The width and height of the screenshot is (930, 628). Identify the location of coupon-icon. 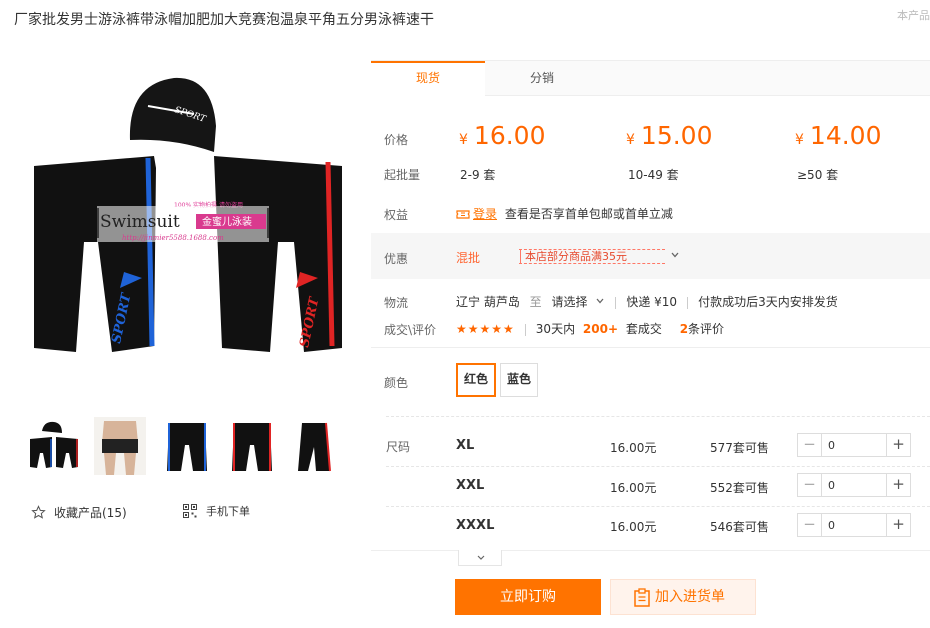
(463, 214).